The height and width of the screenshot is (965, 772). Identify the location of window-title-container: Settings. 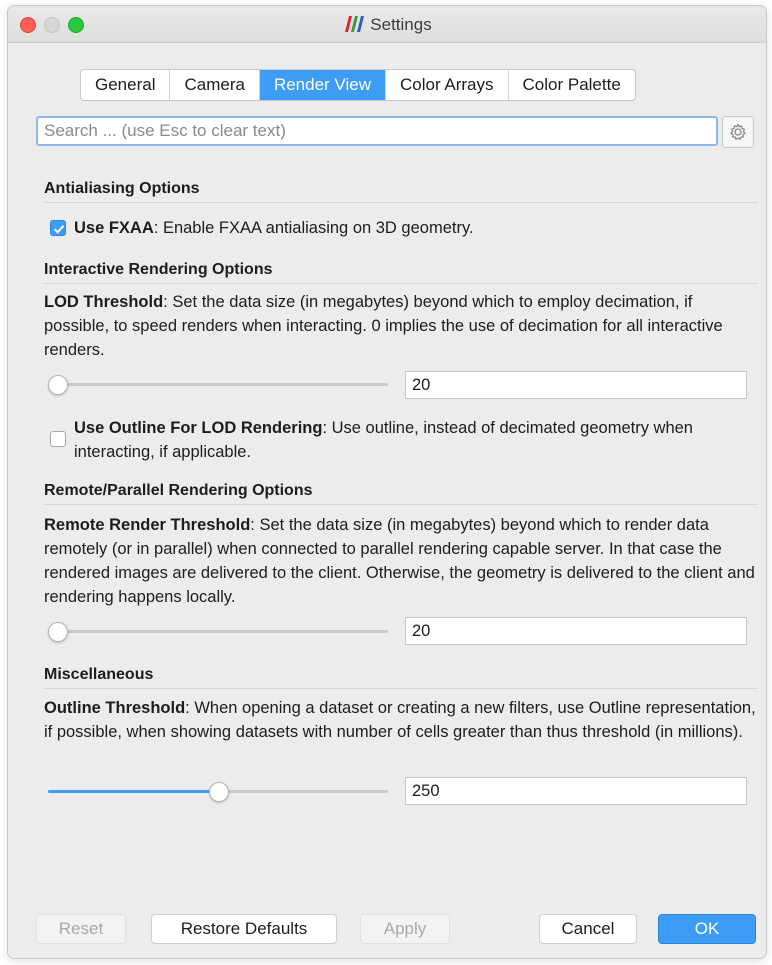
(387, 25).